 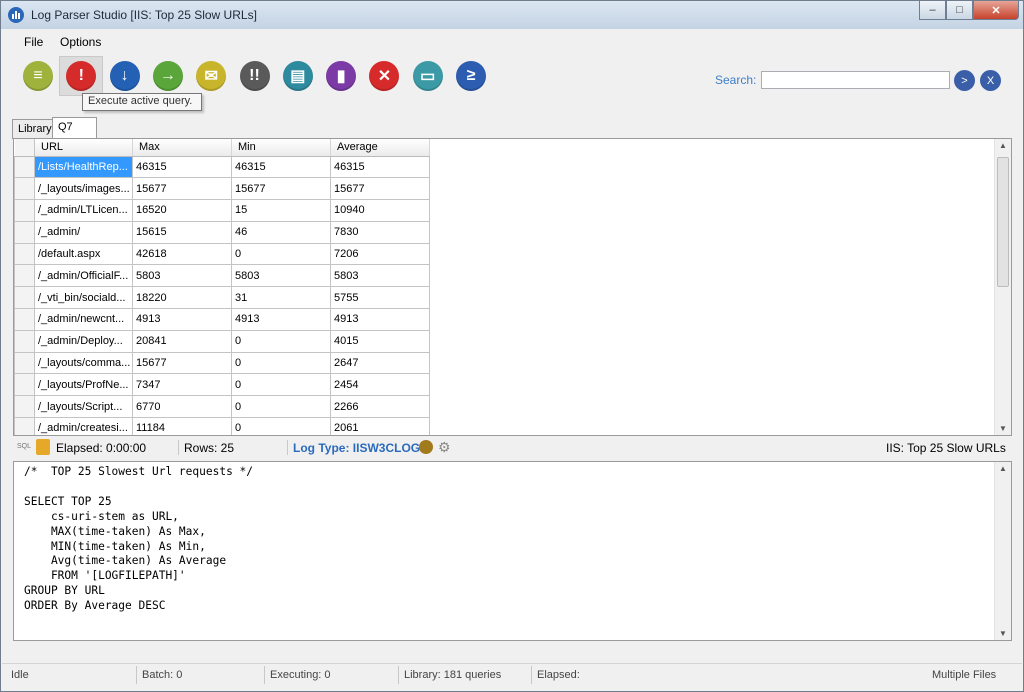 What do you see at coordinates (211, 76) in the screenshot?
I see `csv-export-button: ✉` at bounding box center [211, 76].